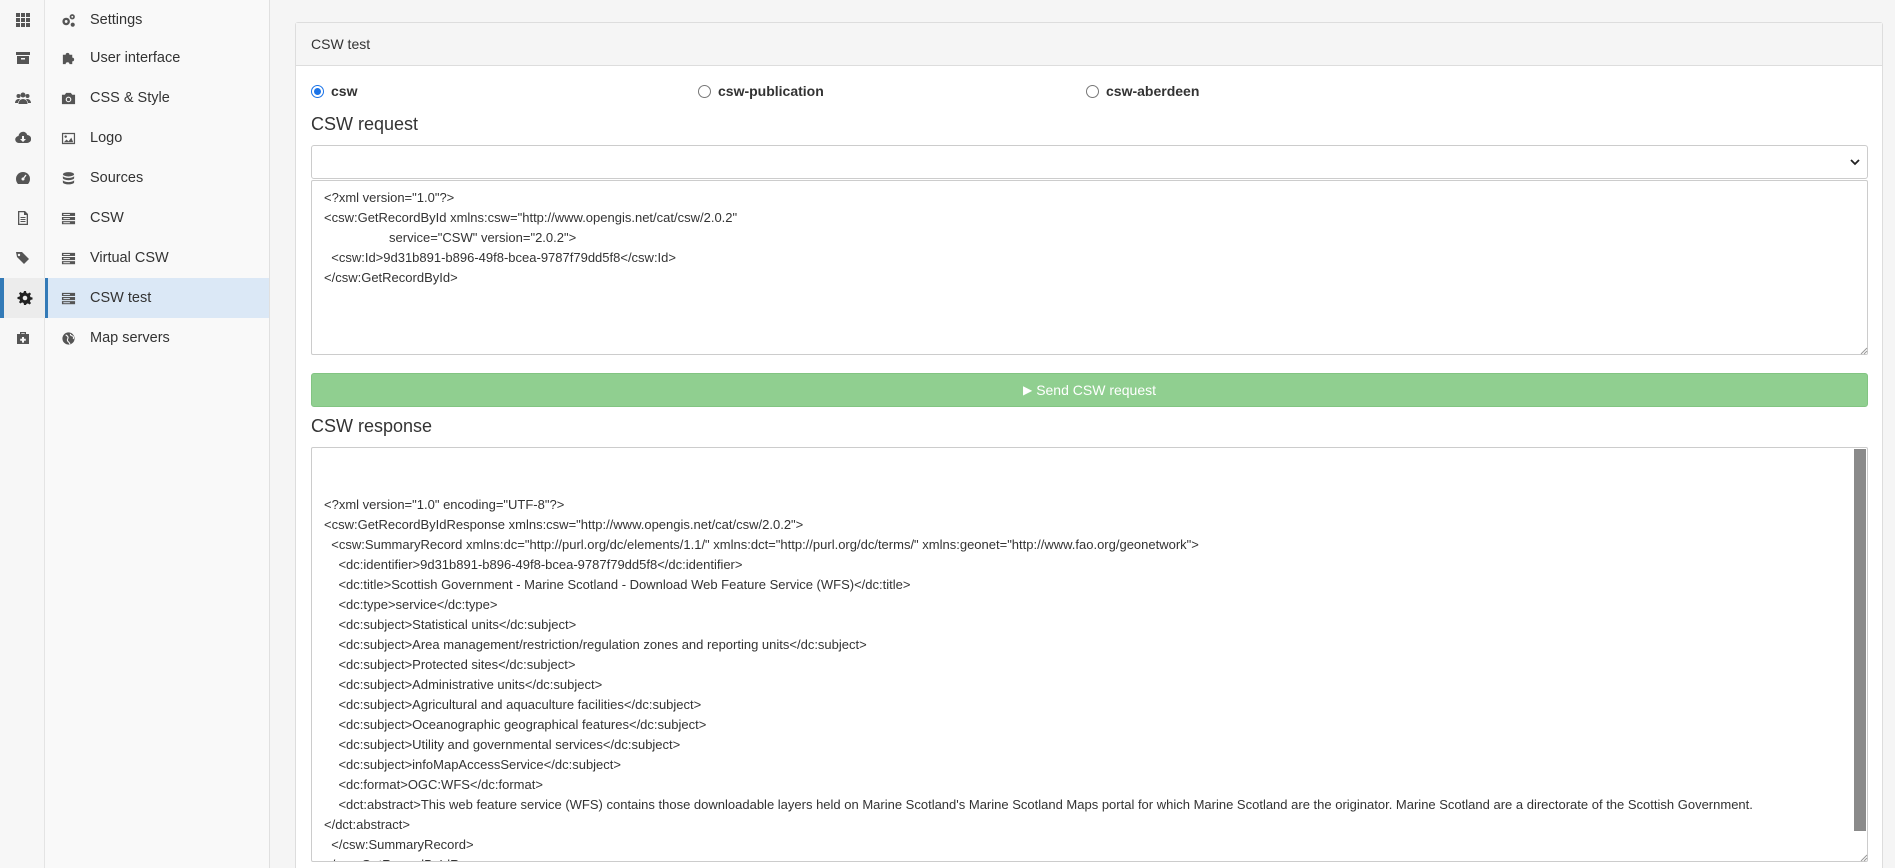 The width and height of the screenshot is (1895, 868). I want to click on rail-item-settings, so click(22, 298).